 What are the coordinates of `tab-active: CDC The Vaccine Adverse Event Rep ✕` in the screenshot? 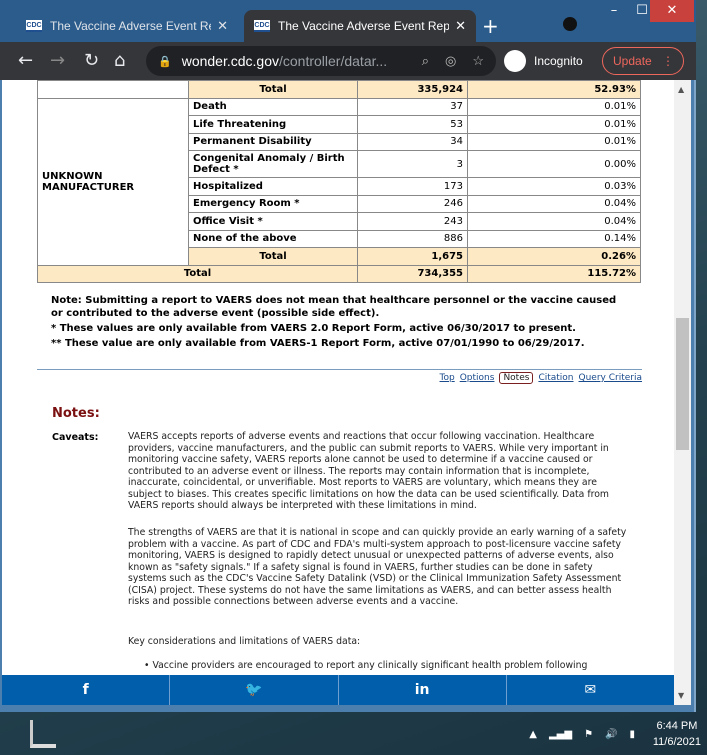 It's located at (360, 26).